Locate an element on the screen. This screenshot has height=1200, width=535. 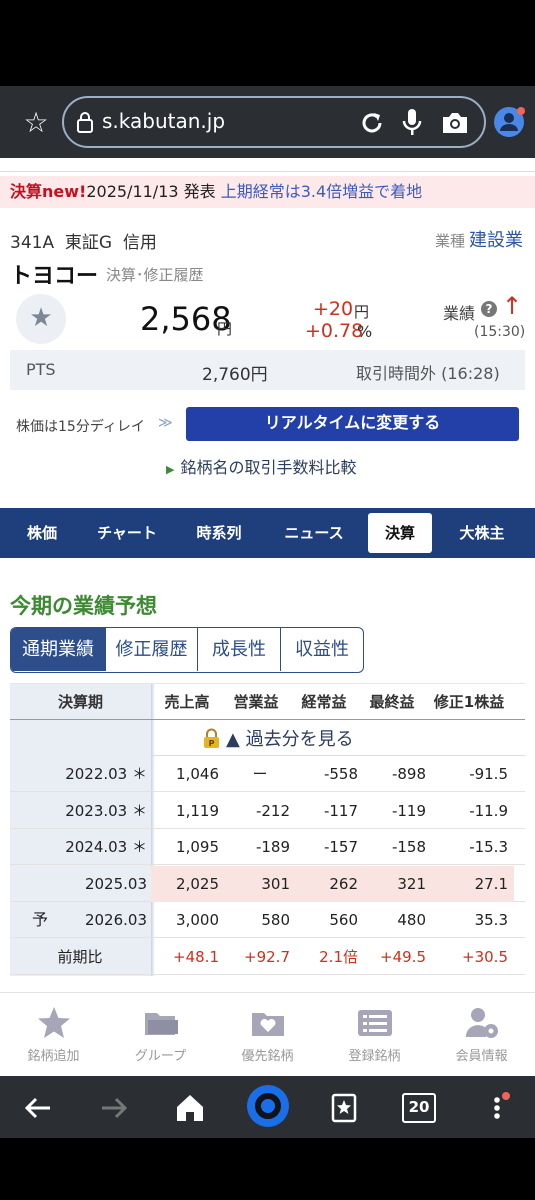
value-cell: 3,000 is located at coordinates (197, 920).